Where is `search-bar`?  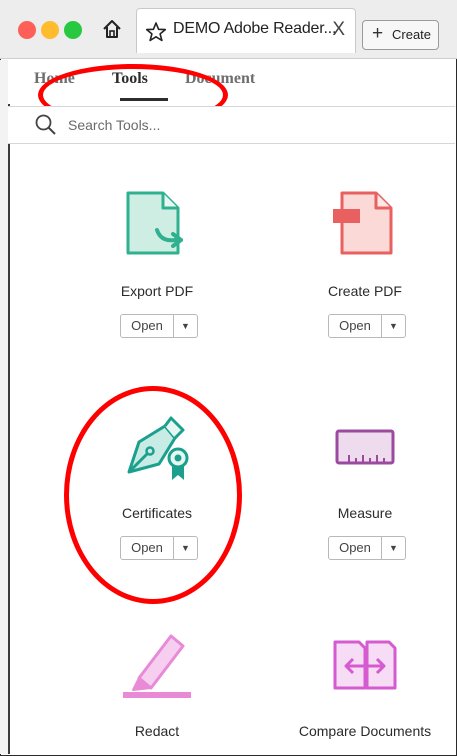
search-bar is located at coordinates (231, 125).